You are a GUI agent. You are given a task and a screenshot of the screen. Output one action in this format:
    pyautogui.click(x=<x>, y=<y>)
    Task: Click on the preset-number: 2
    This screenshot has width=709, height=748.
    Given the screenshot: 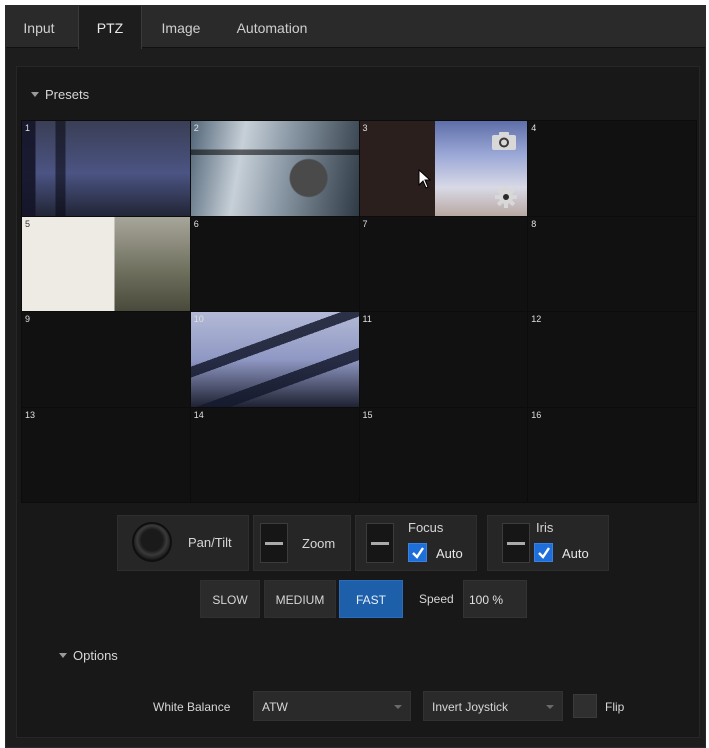 What is the action you would take?
    pyautogui.click(x=196, y=128)
    